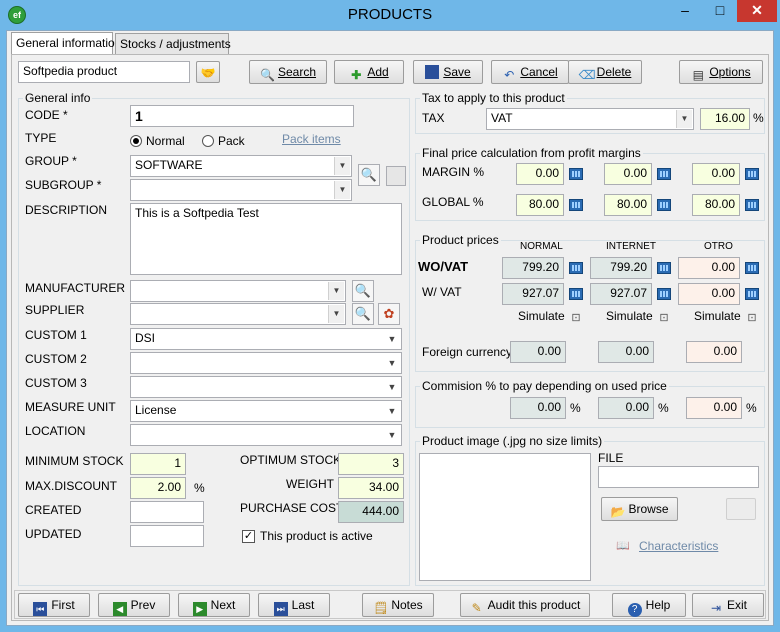 The height and width of the screenshot is (632, 780). What do you see at coordinates (678, 546) in the screenshot?
I see `characteristics-link: Characteristics` at bounding box center [678, 546].